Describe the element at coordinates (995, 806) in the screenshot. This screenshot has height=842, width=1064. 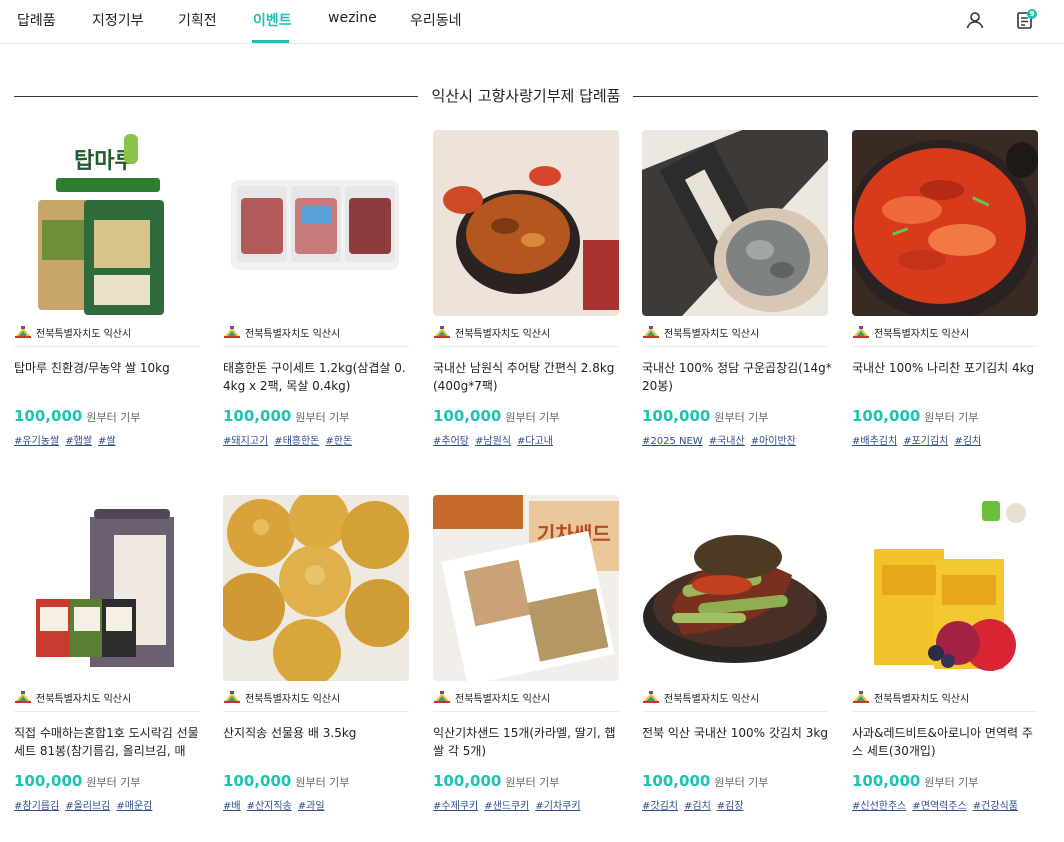
I see `tag-link: #건강식품` at that location.